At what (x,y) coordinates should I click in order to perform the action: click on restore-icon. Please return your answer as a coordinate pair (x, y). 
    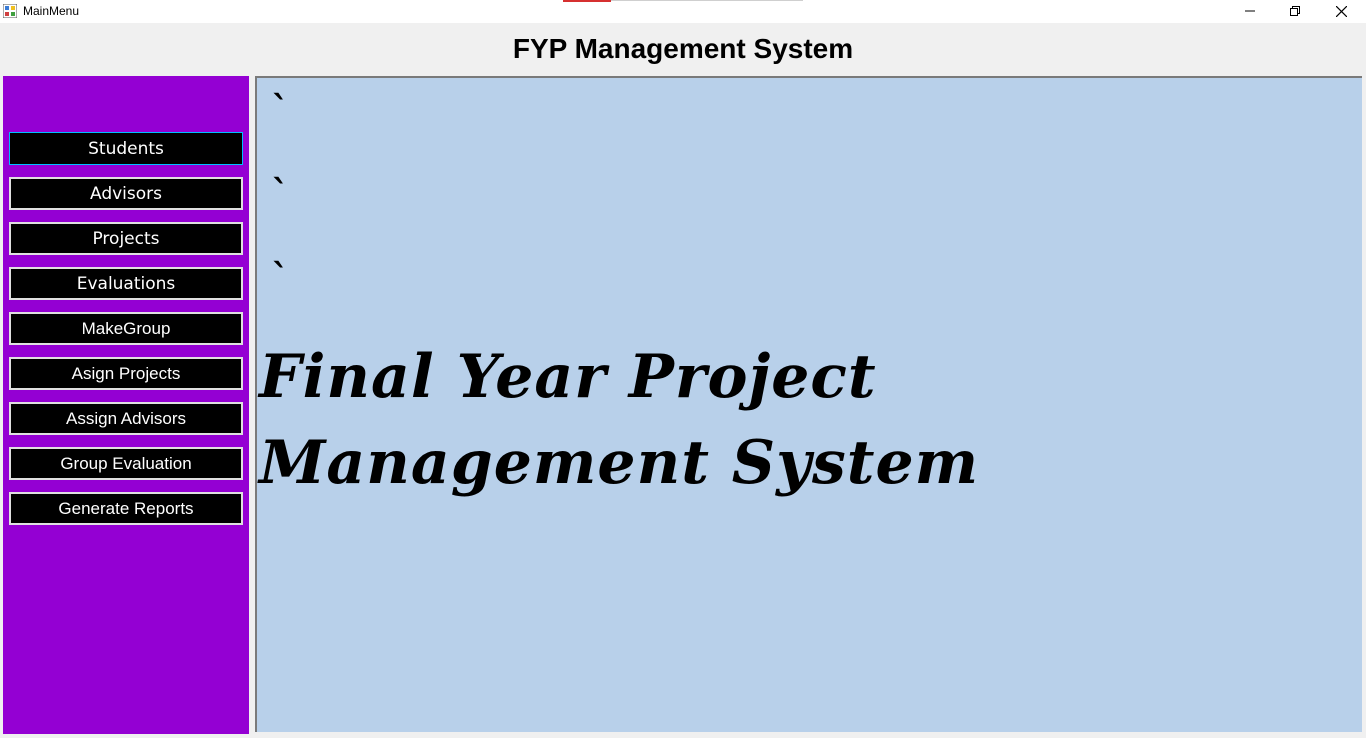
    Looking at the image, I should click on (1295, 11).